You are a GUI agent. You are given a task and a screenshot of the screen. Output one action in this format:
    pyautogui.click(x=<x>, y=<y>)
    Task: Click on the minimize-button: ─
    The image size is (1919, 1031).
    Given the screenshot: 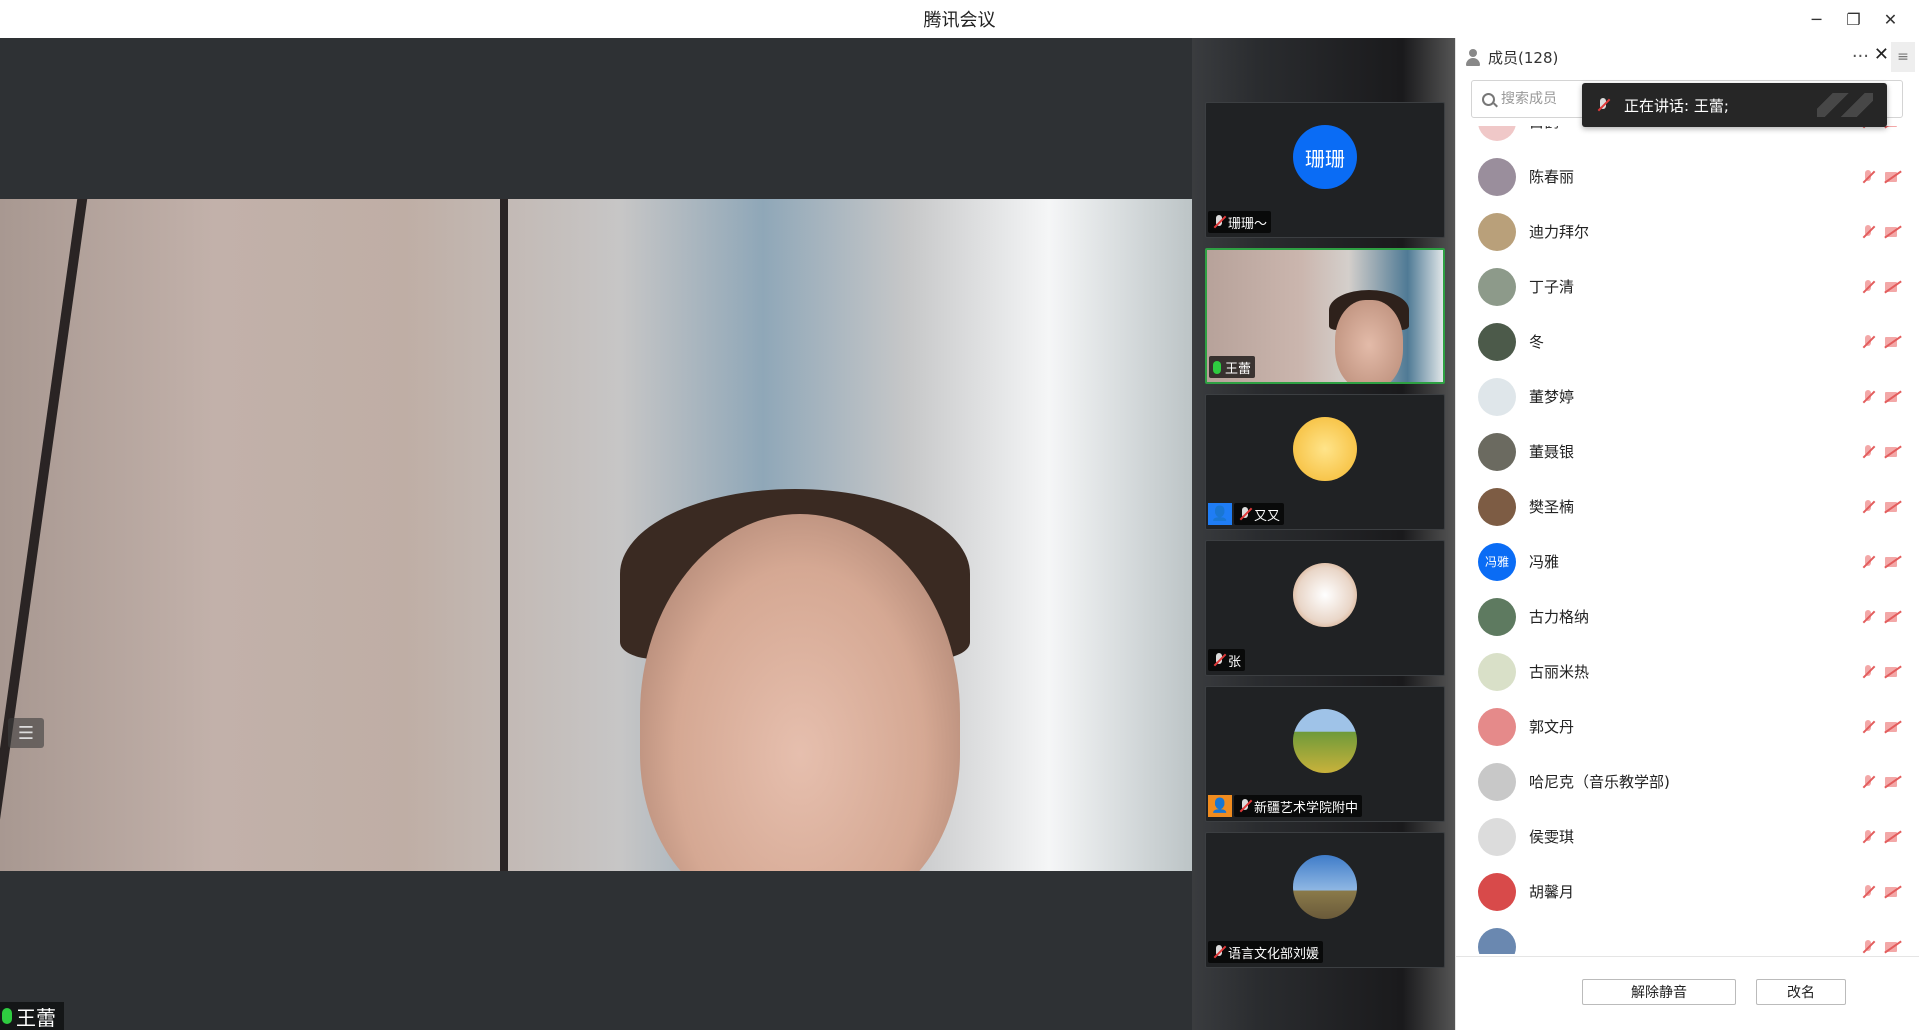 What is the action you would take?
    pyautogui.click(x=1816, y=19)
    